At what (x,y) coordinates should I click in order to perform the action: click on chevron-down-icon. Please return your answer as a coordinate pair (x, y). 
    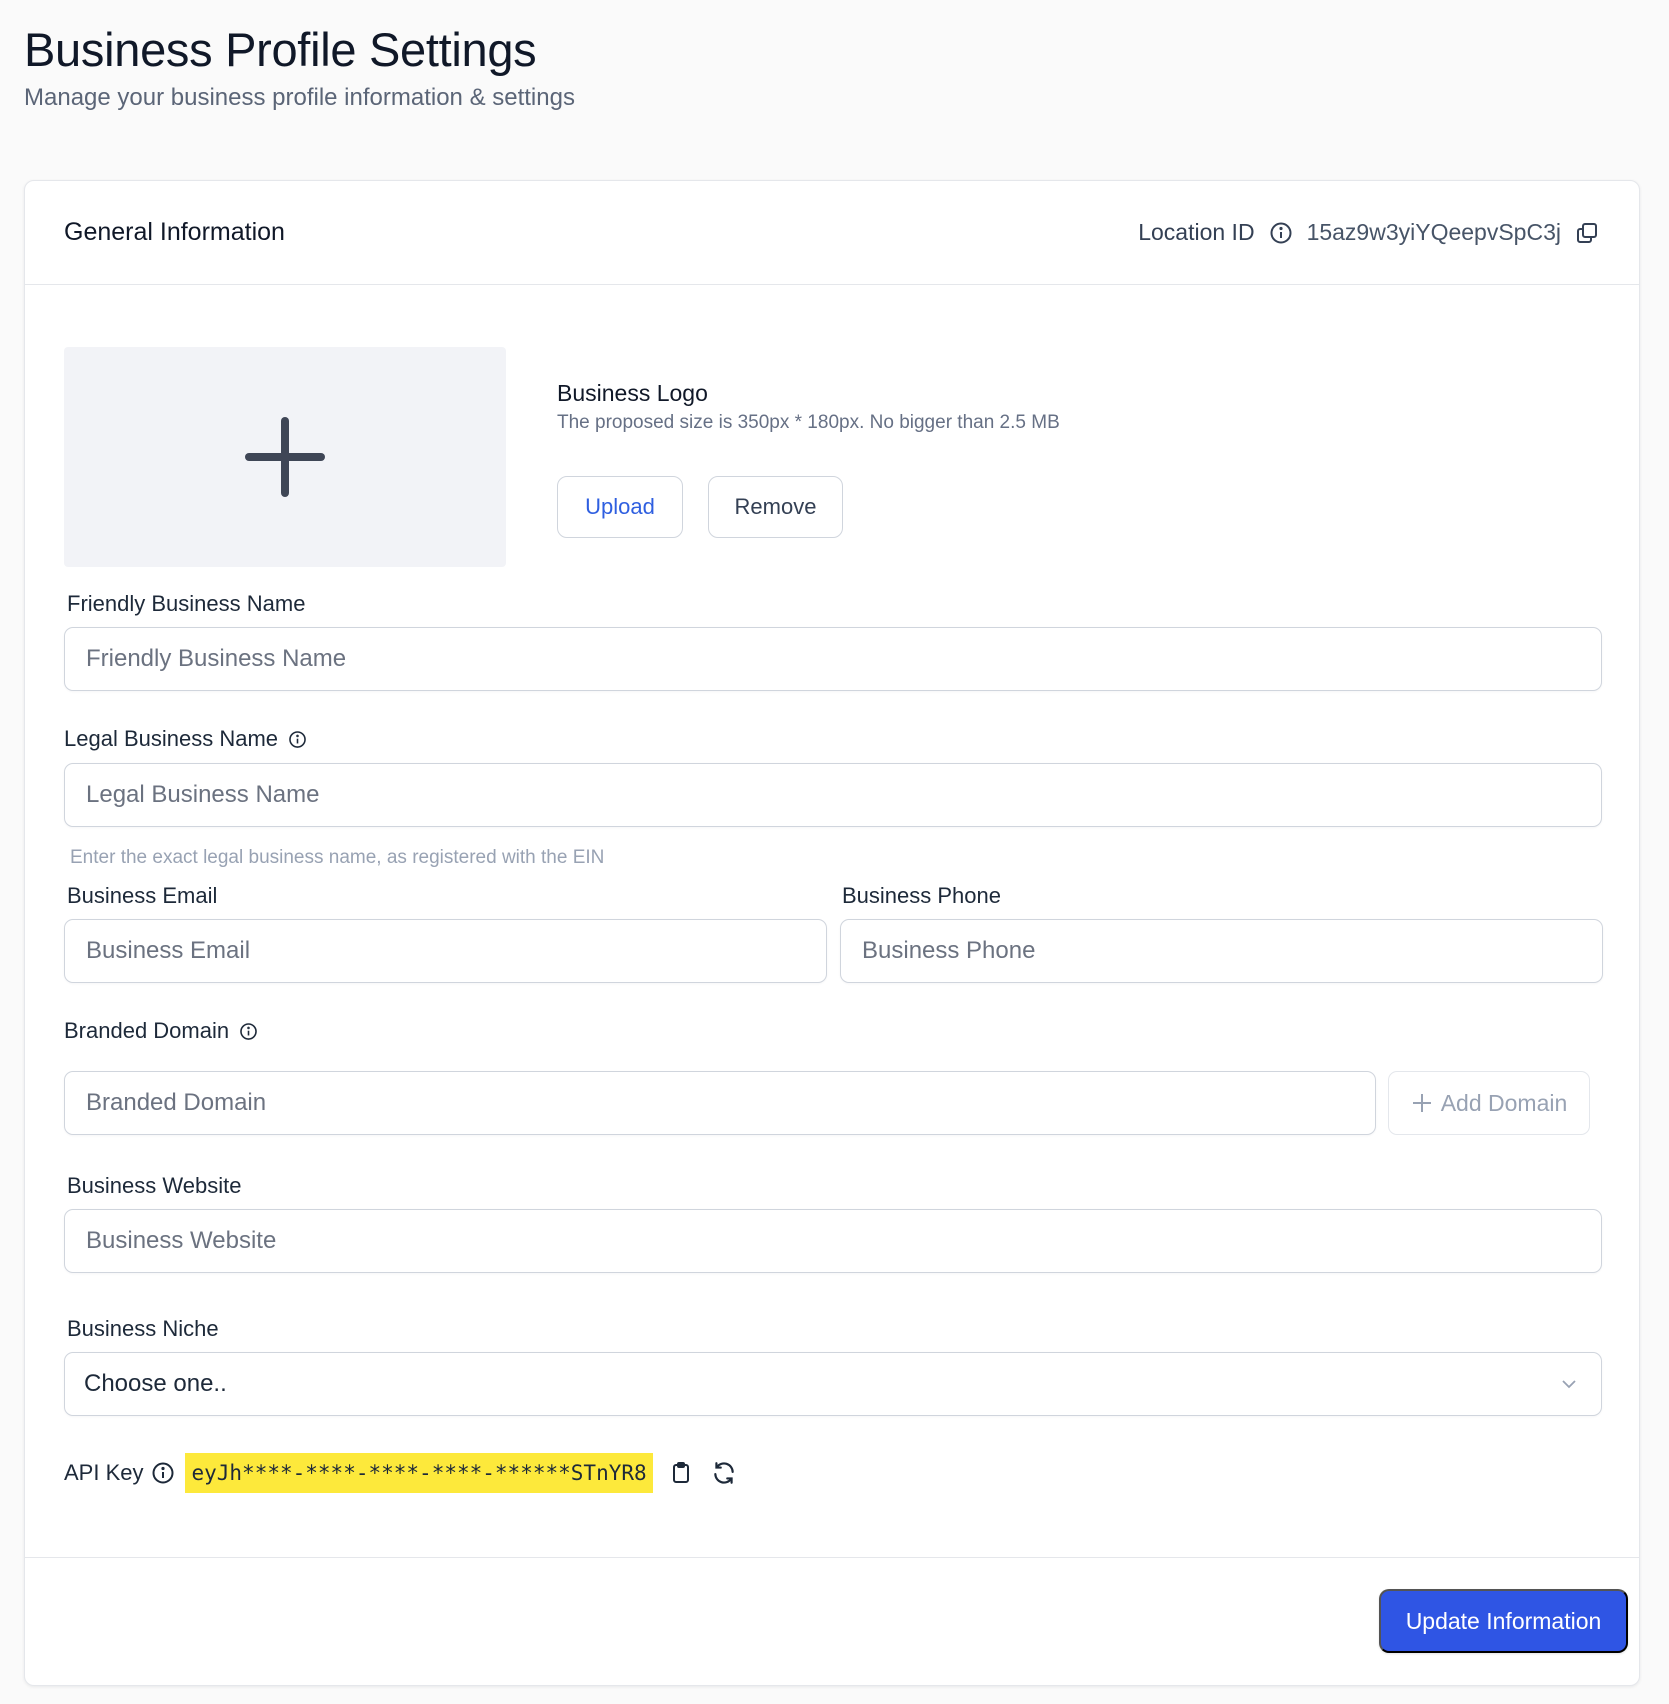
    Looking at the image, I should click on (1569, 1384).